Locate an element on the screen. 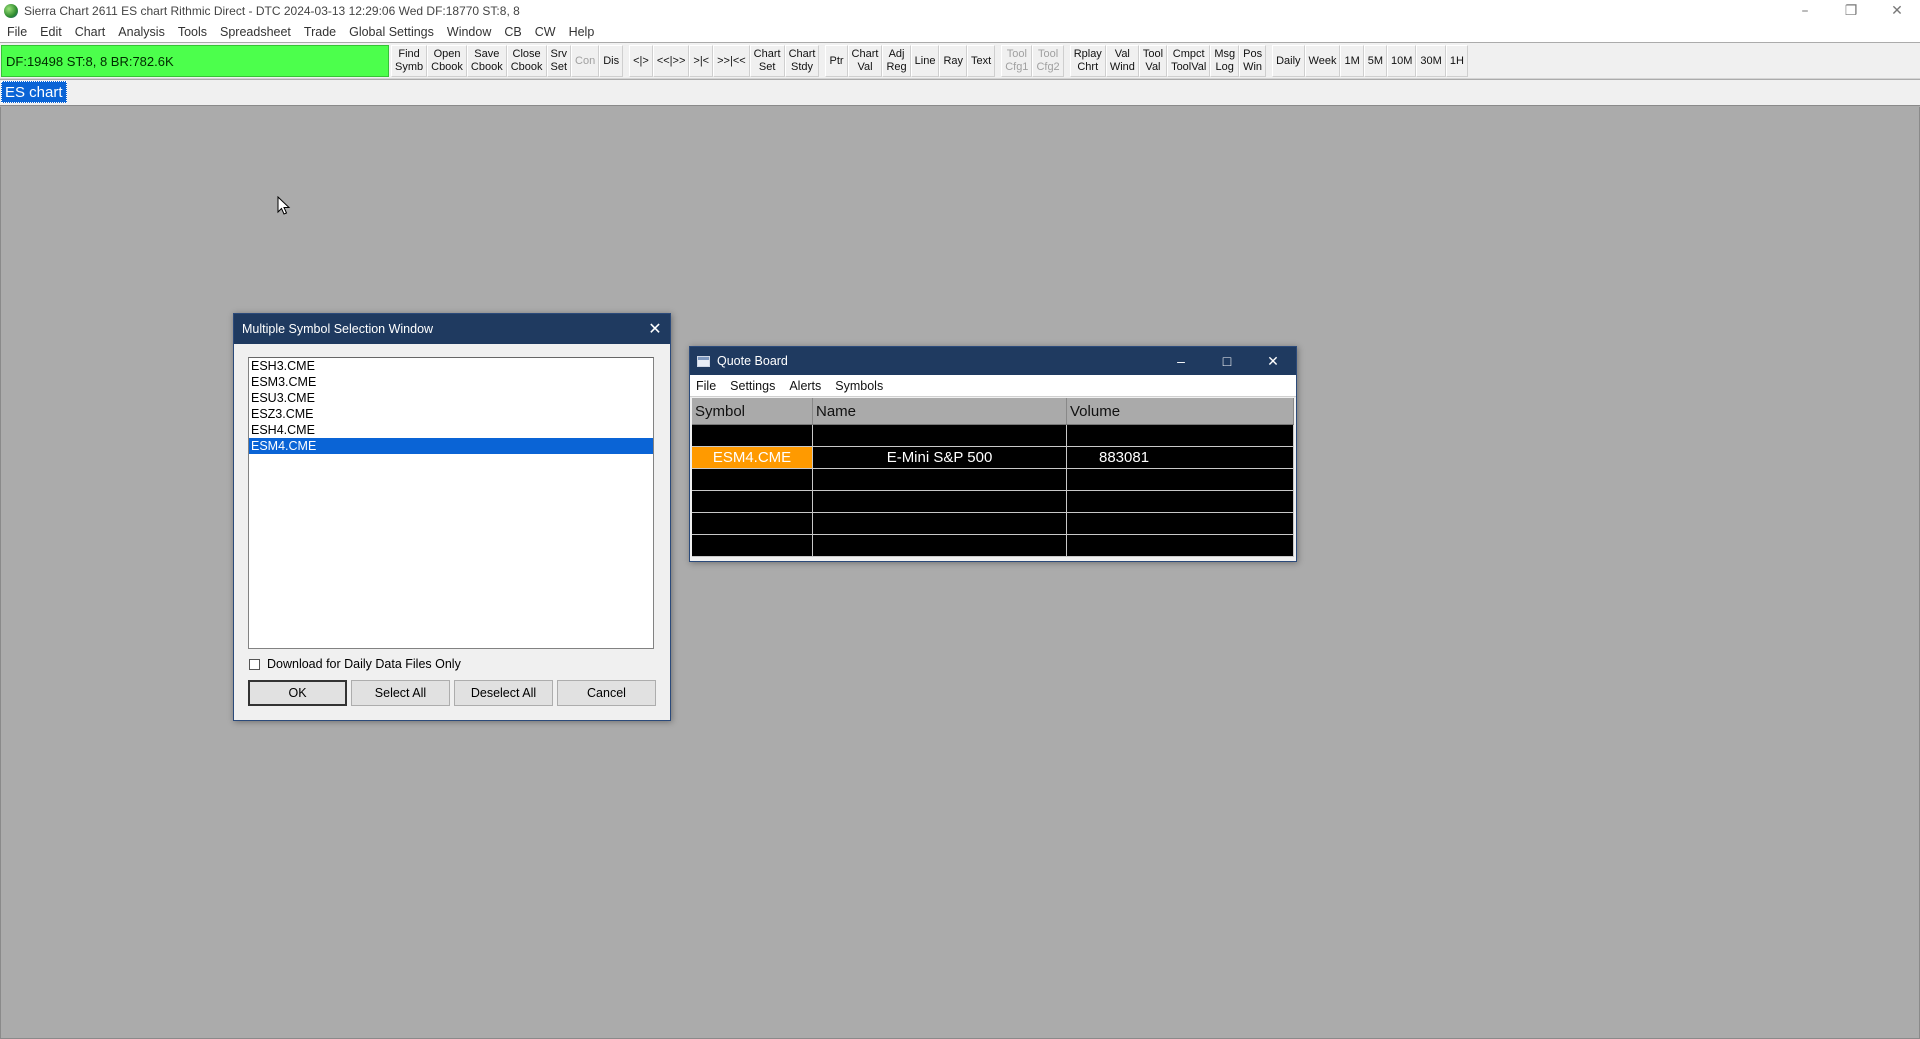 This screenshot has width=1920, height=1039. ok-button: OK is located at coordinates (297, 693).